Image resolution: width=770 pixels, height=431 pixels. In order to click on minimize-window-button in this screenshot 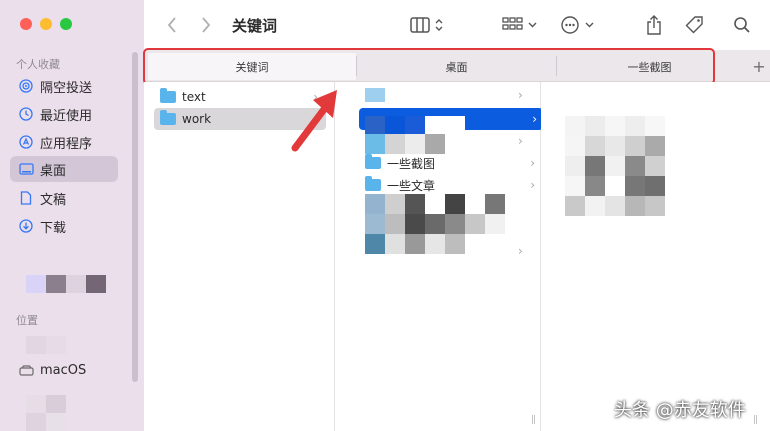, I will do `click(46, 24)`.